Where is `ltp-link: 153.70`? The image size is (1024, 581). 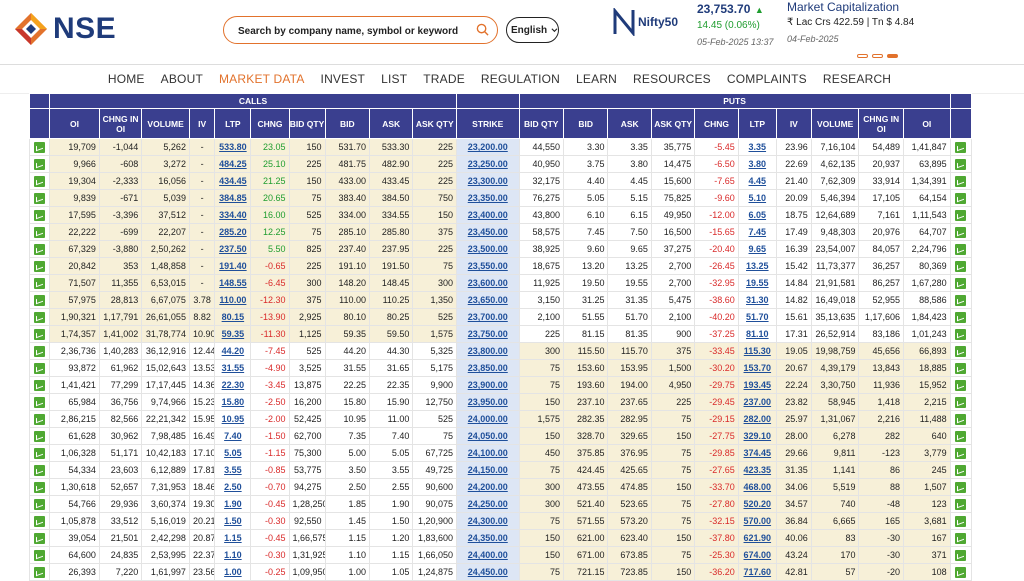
ltp-link: 153.70 is located at coordinates (757, 368).